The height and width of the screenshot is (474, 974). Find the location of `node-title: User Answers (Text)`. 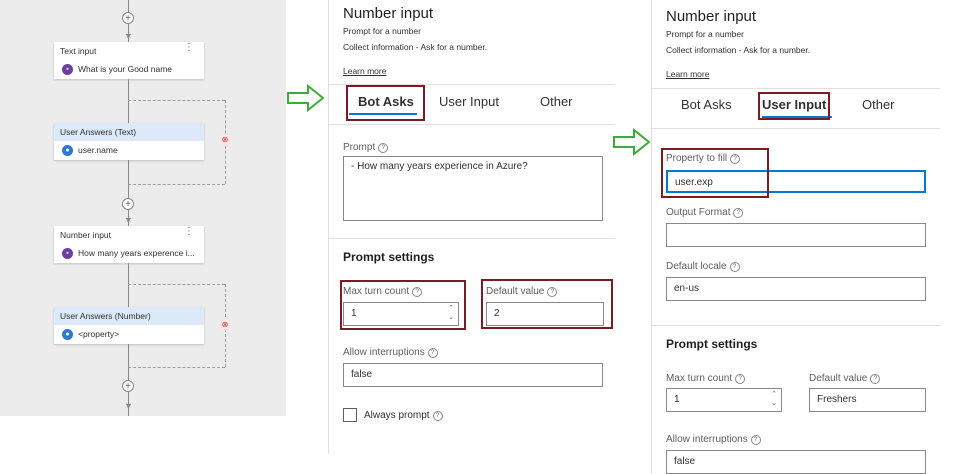

node-title: User Answers (Text) is located at coordinates (129, 132).